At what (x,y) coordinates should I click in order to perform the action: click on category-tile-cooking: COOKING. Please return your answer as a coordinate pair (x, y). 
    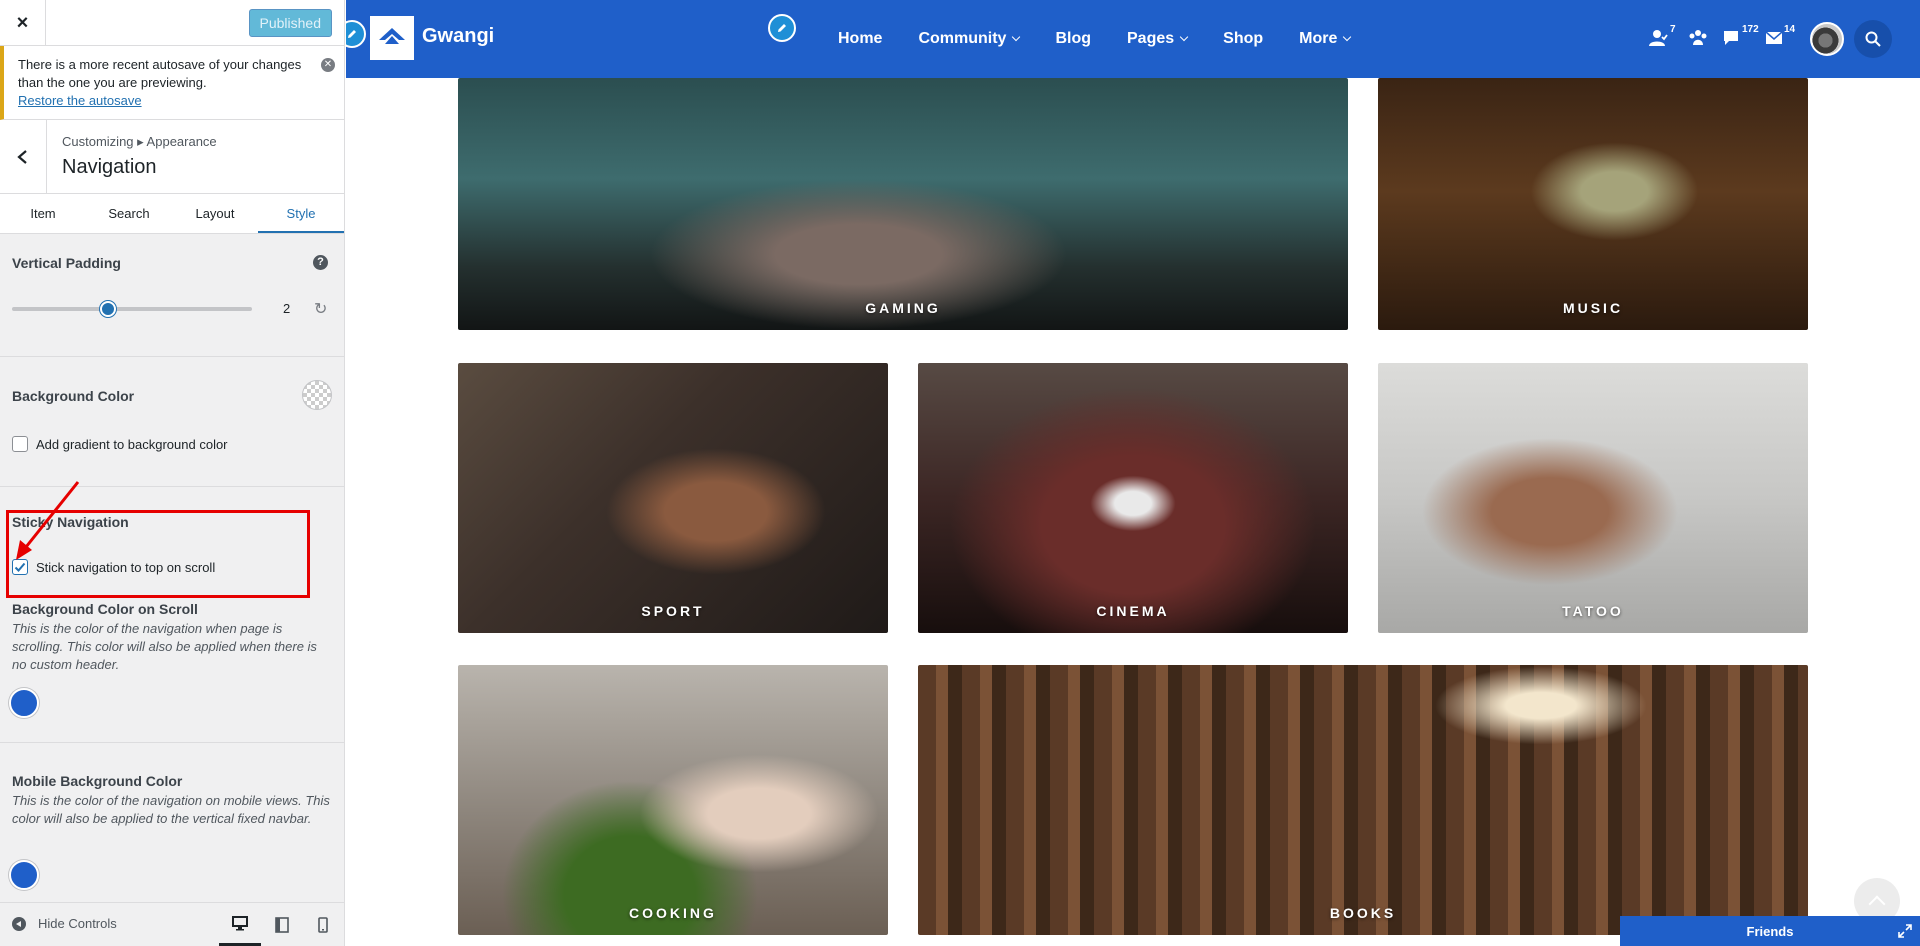
    Looking at the image, I should click on (673, 800).